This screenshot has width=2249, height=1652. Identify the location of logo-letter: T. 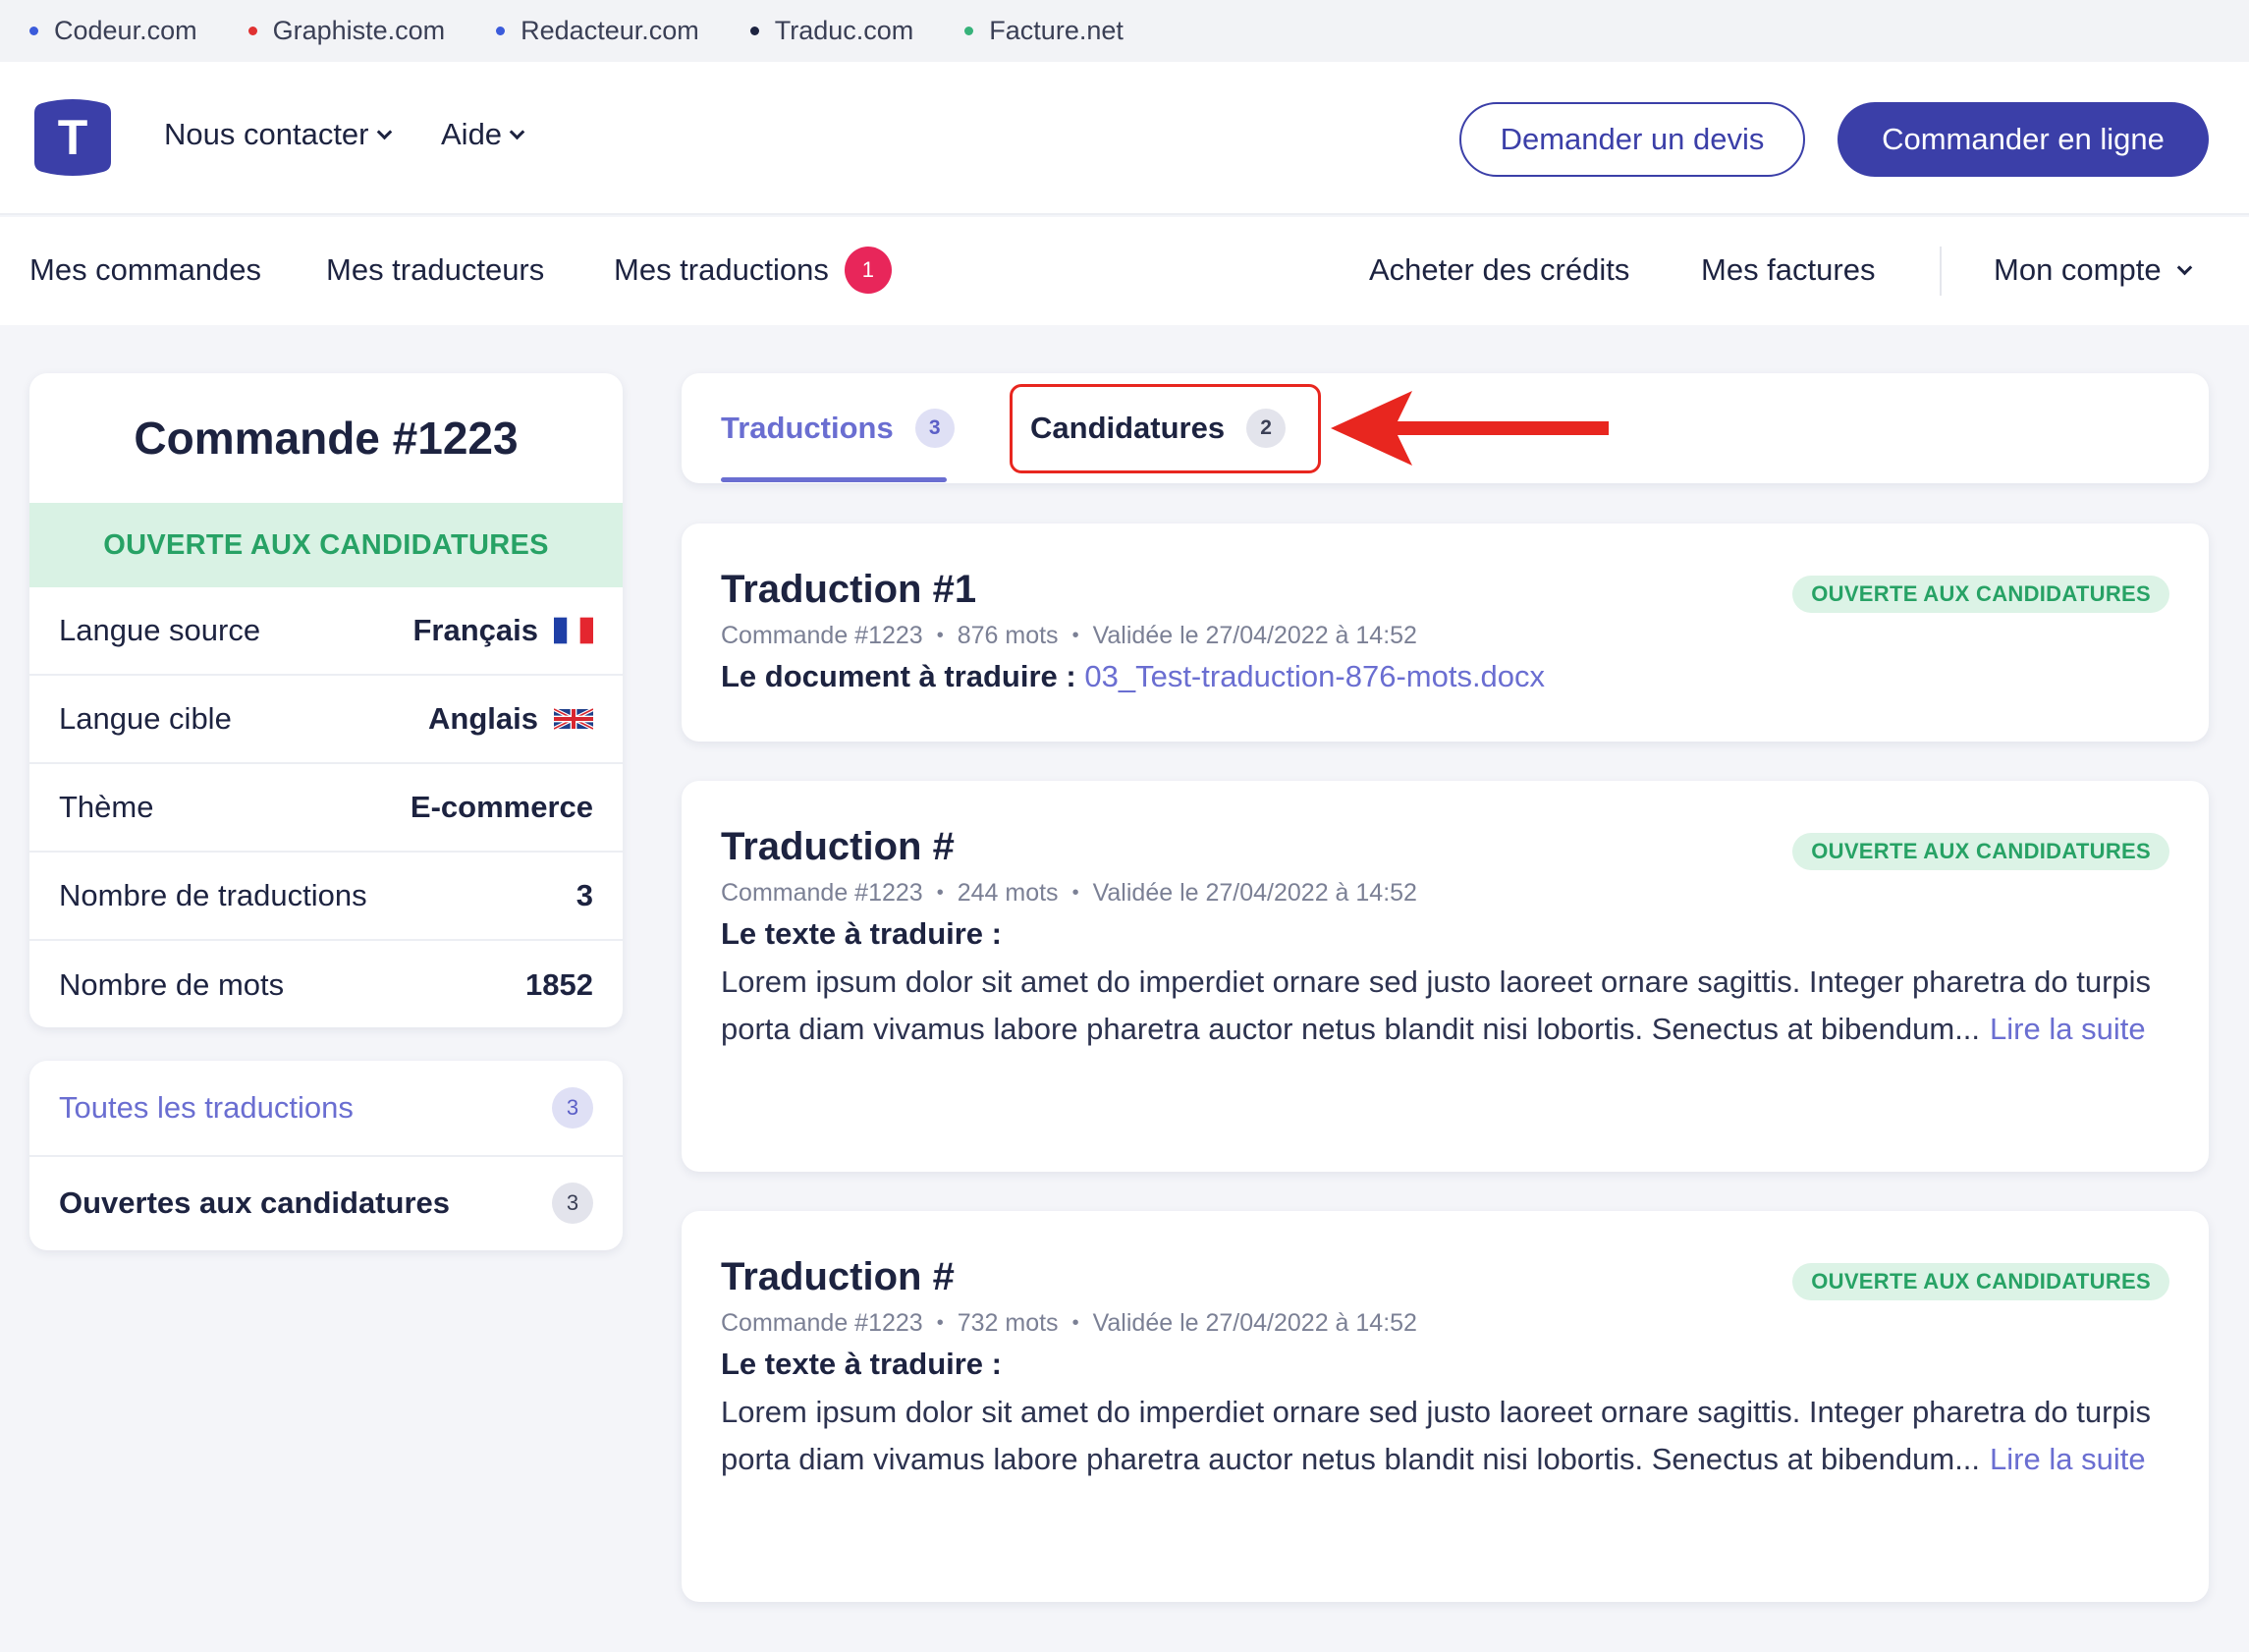
(73, 137).